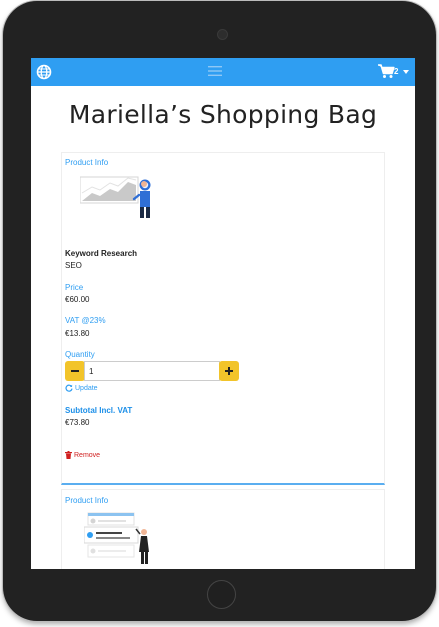 The image size is (439, 627). Describe the element at coordinates (222, 34) in the screenshot. I see `camera` at that location.